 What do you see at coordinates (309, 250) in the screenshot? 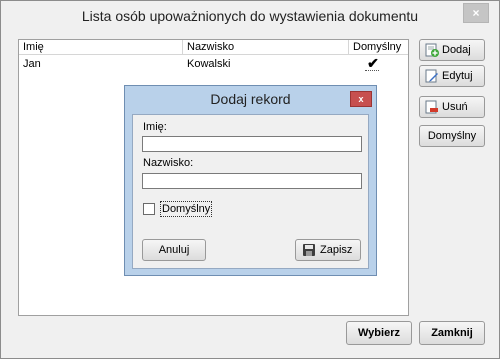
I see `floppy-disk-icon` at bounding box center [309, 250].